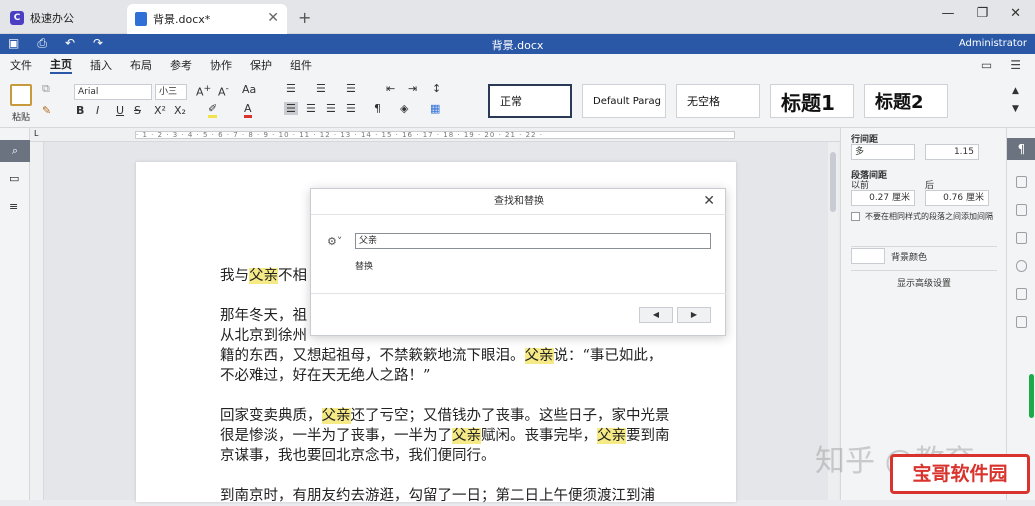  I want to click on no-spacing-same-style-checkbox, so click(855, 216).